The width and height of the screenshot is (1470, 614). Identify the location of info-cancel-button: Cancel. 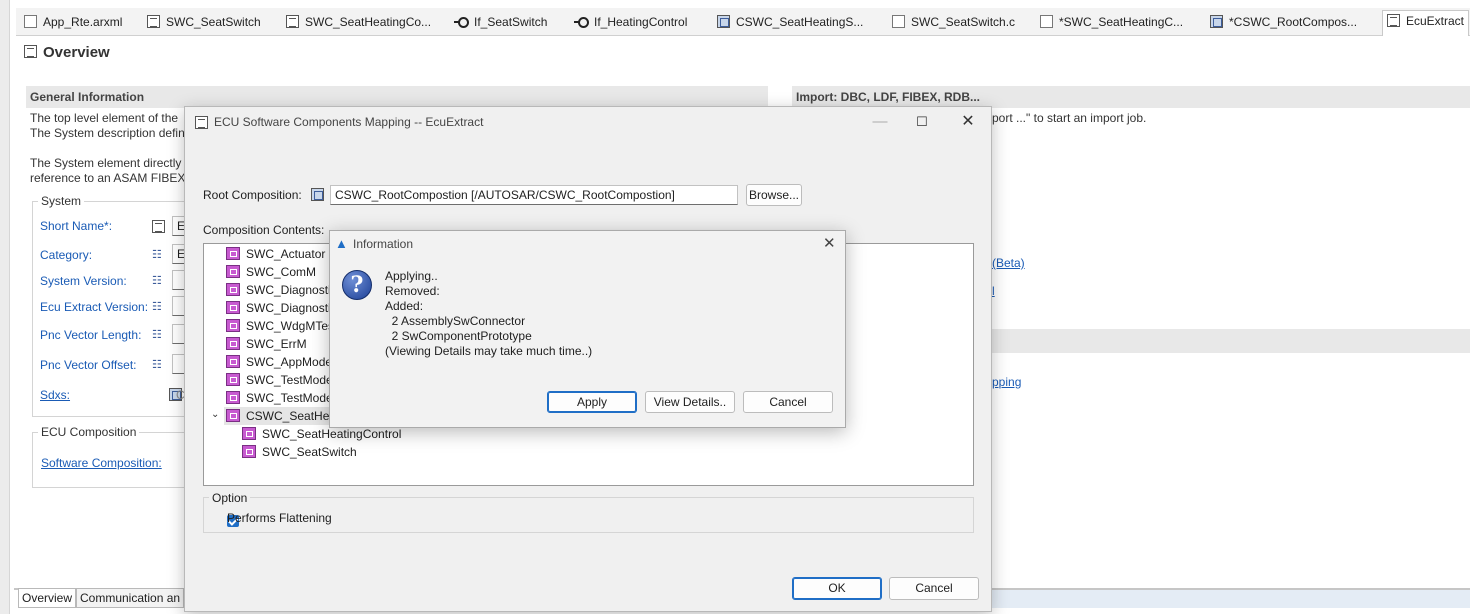
(788, 402).